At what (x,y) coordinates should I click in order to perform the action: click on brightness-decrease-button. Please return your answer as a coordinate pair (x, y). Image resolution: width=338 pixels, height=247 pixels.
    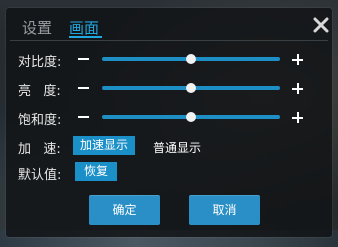
    Looking at the image, I should click on (83, 88).